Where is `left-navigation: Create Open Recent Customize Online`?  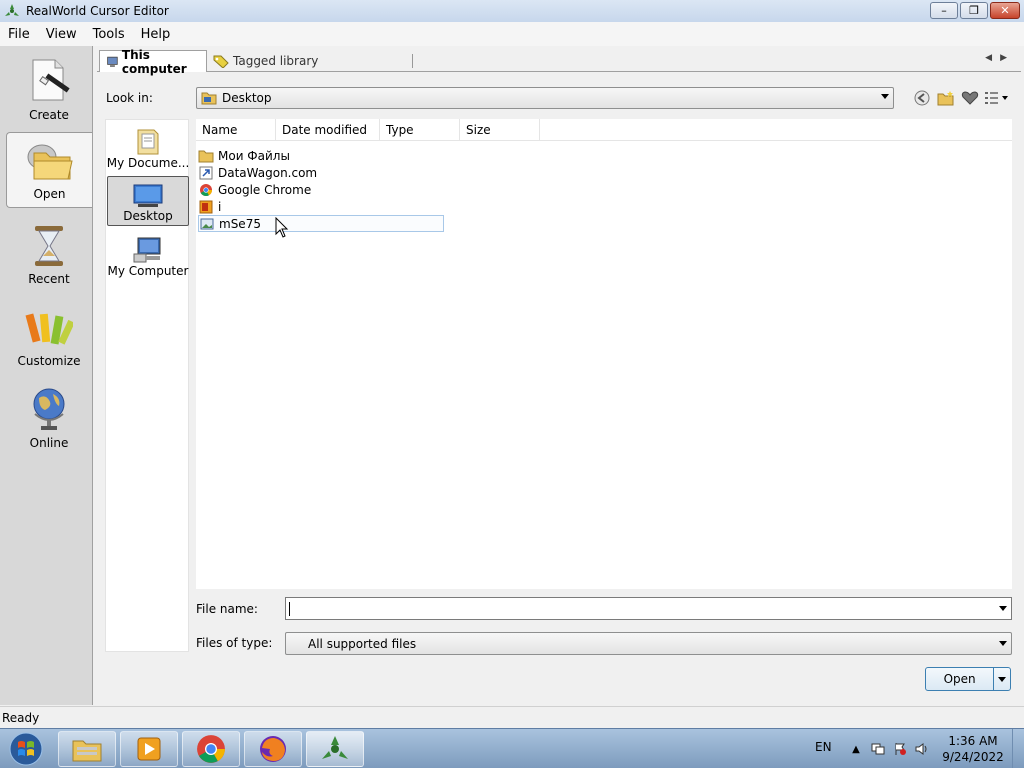
left-navigation: Create Open Recent Customize Online is located at coordinates (46, 375).